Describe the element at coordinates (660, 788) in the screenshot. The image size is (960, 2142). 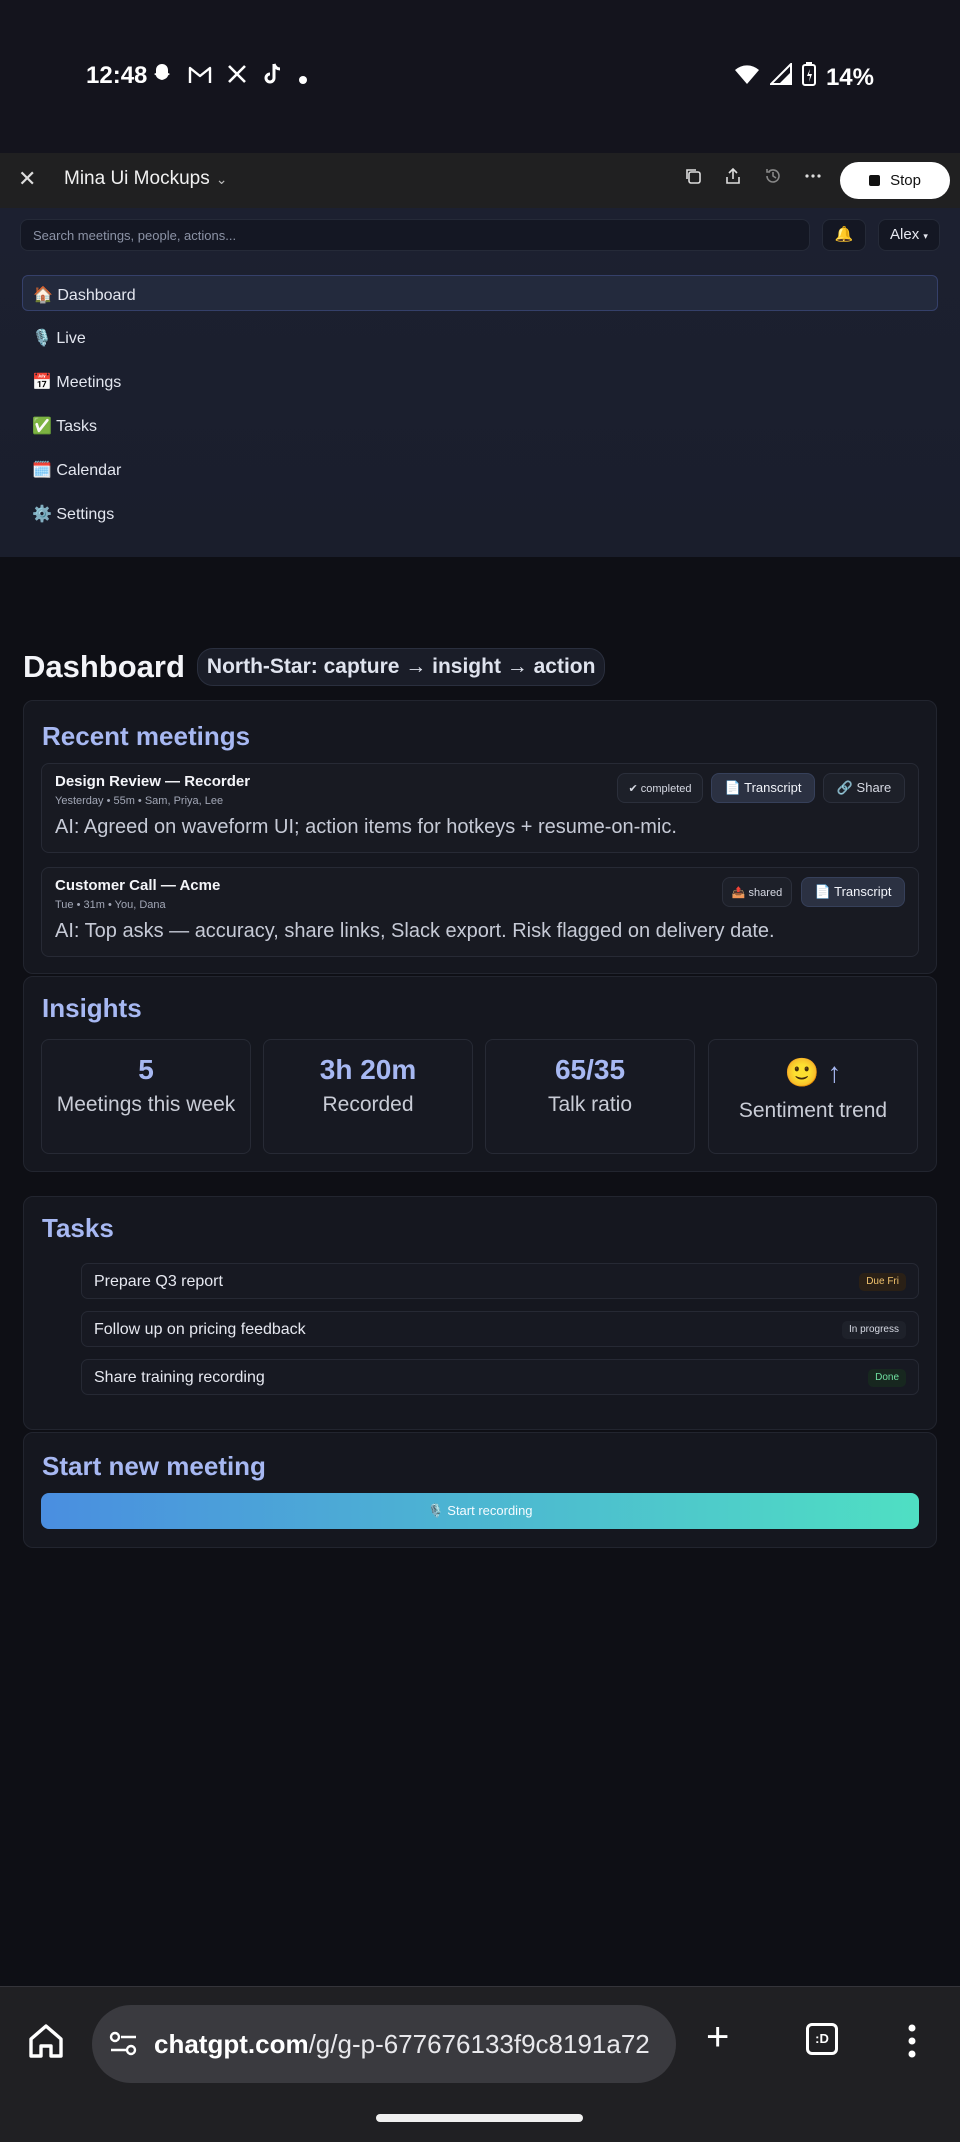
I see `status-badge: ✔ completed` at that location.